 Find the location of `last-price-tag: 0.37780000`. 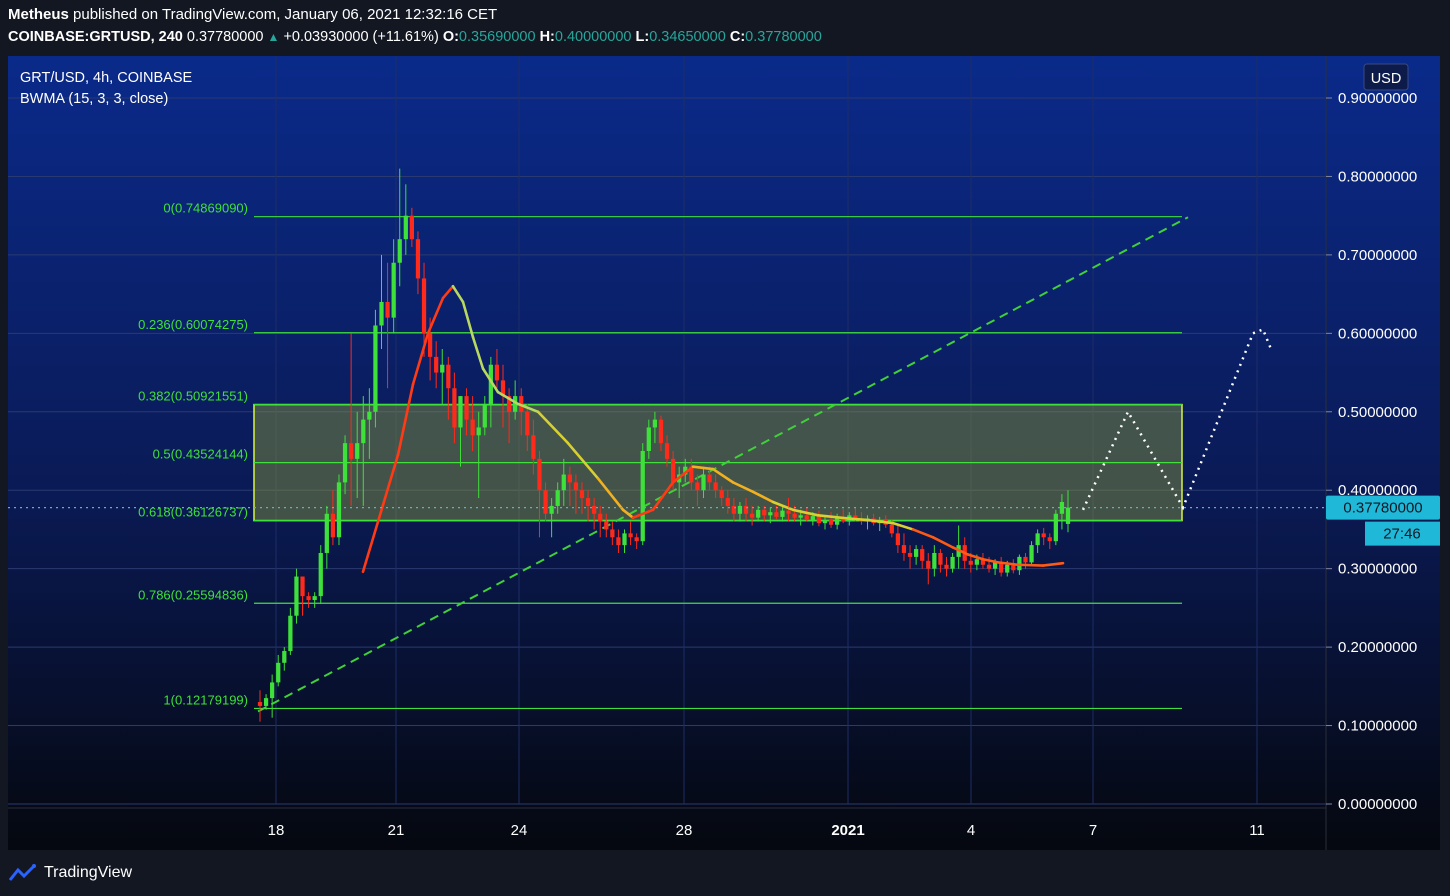

last-price-tag: 0.37780000 is located at coordinates (1383, 507).